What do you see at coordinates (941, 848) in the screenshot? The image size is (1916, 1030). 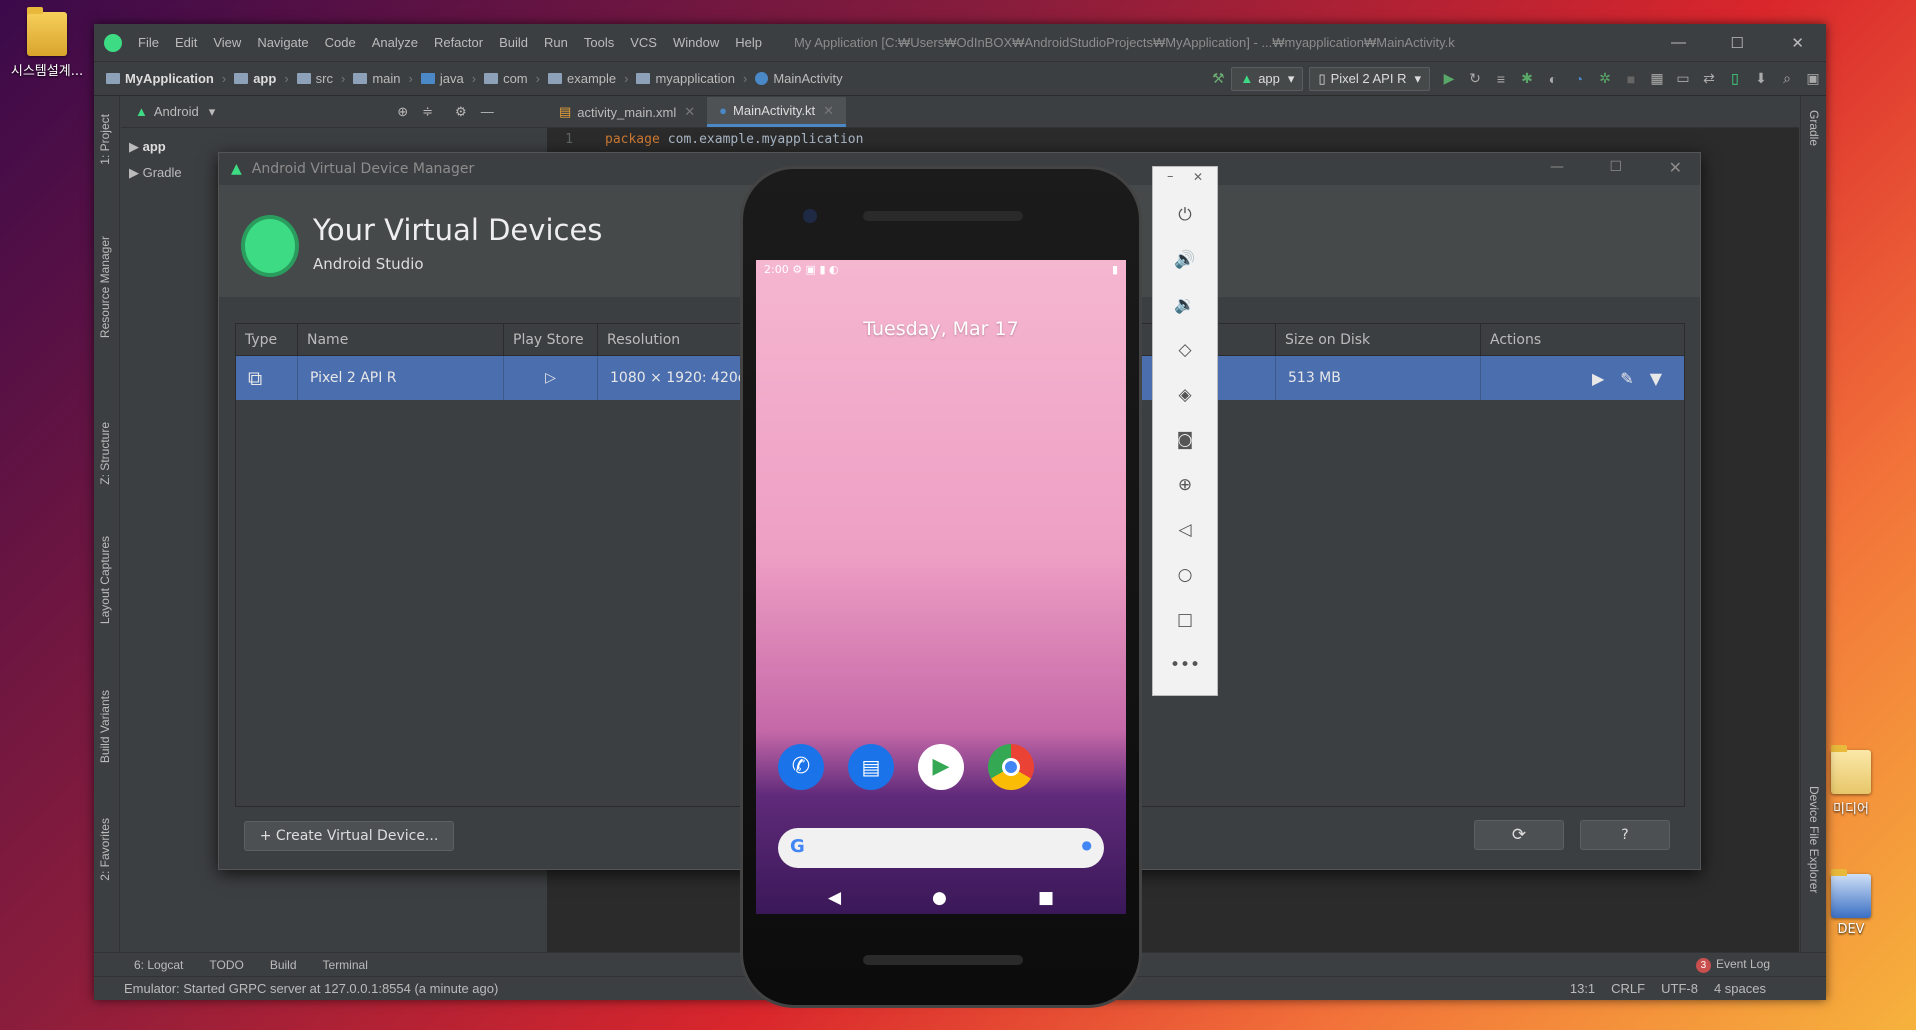 I see `google-search-bar: G ●` at bounding box center [941, 848].